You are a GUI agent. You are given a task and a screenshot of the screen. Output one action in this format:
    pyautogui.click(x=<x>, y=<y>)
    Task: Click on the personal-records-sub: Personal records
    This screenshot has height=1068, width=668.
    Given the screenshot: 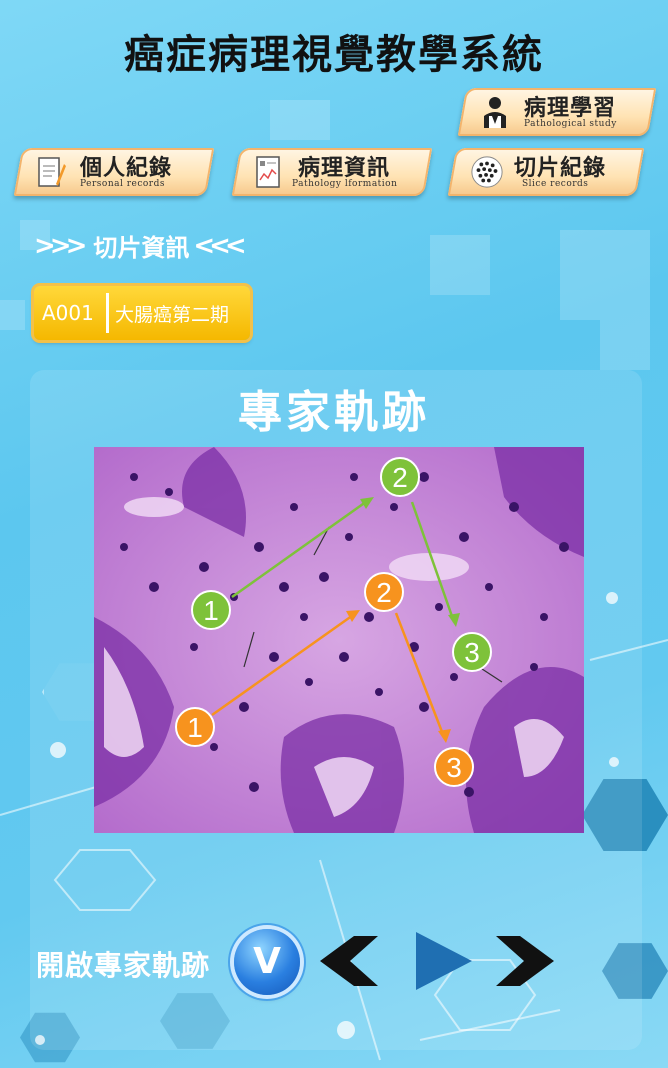 What is the action you would take?
    pyautogui.click(x=122, y=184)
    